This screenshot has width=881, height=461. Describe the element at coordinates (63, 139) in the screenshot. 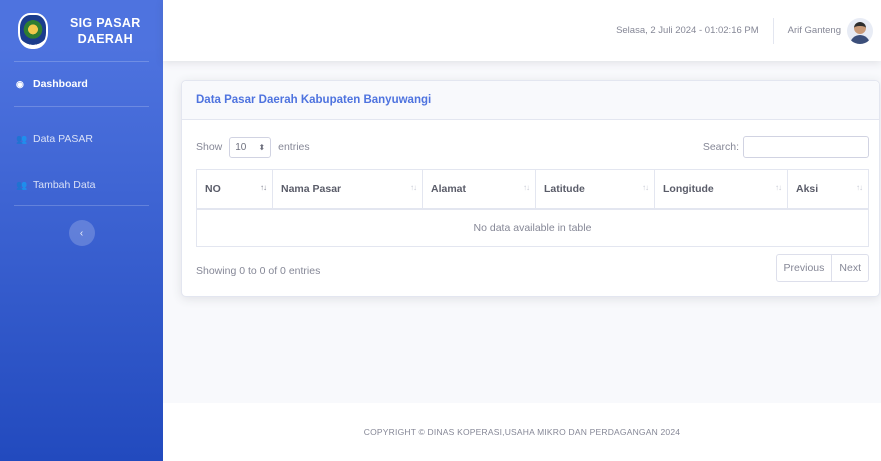

I see `sidebar-item-label: Data PASAR` at that location.